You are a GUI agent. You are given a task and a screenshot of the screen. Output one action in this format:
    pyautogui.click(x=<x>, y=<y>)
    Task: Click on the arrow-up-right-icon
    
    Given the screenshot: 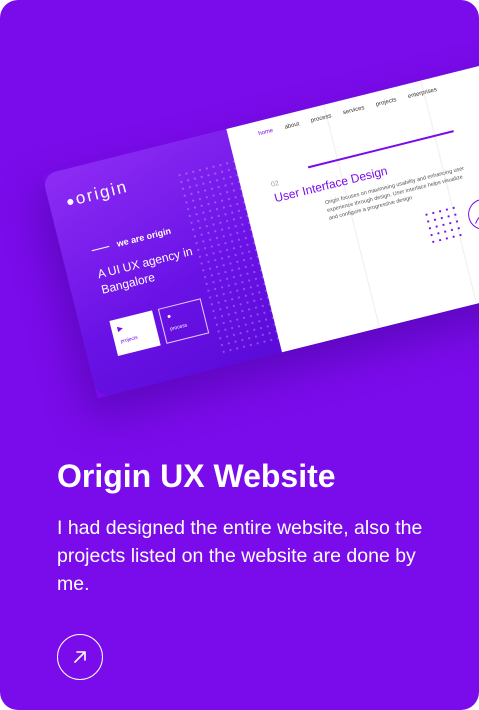 What is the action you would take?
    pyautogui.click(x=80, y=657)
    